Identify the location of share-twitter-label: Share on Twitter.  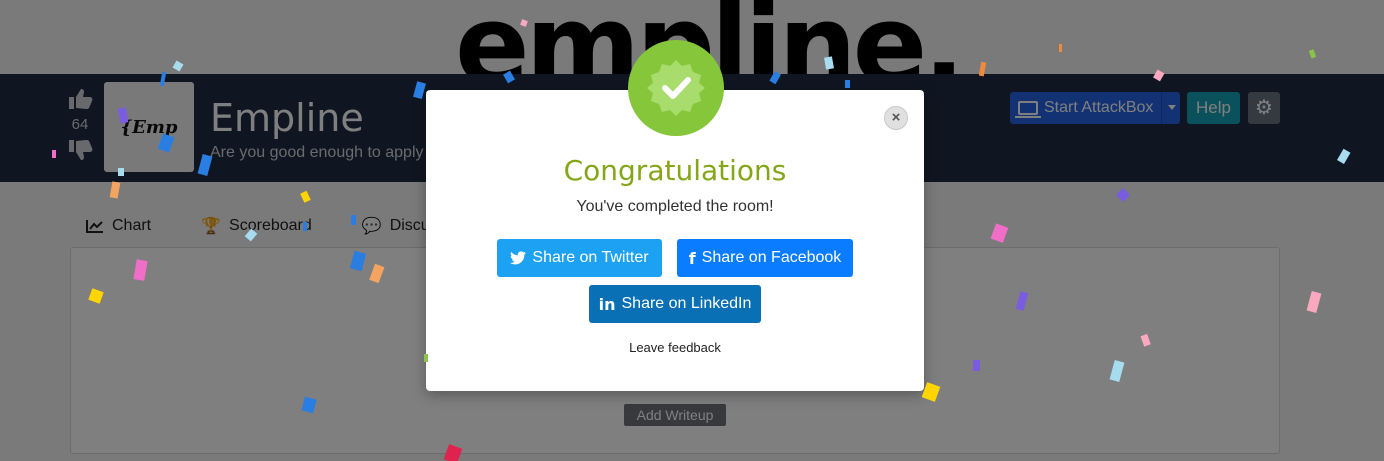
(590, 257).